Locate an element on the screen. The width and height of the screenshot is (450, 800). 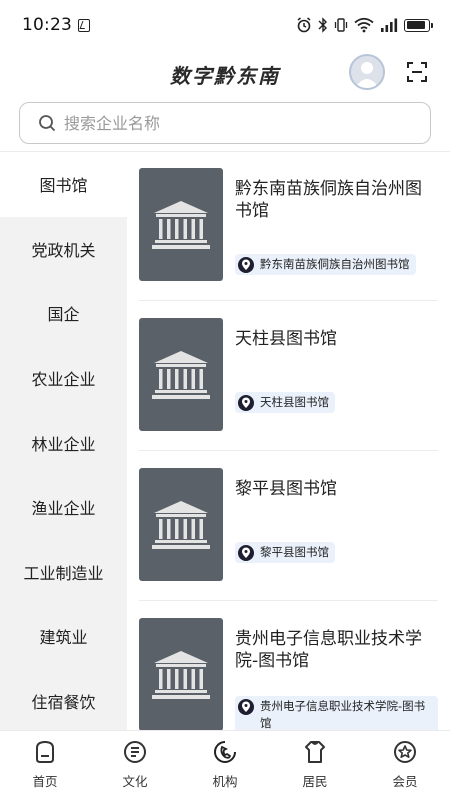
sidebar-item-label: 国企 is located at coordinates (63, 315).